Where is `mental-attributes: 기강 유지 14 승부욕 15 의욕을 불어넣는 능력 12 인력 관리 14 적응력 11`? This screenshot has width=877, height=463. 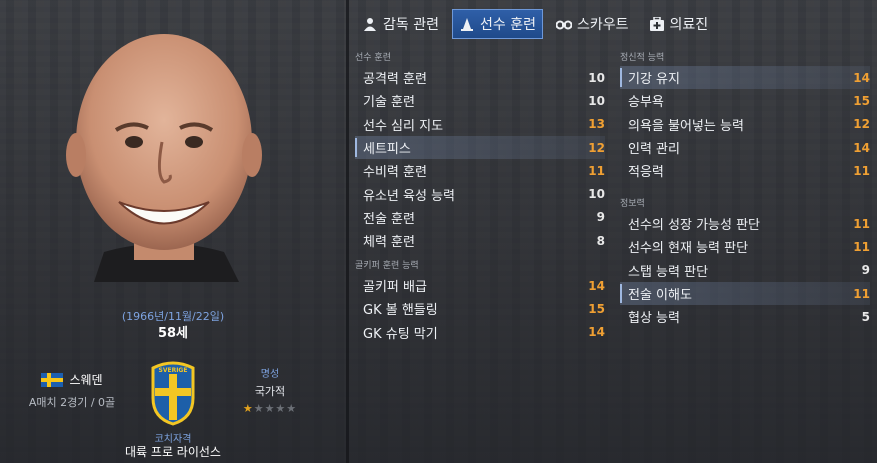 mental-attributes: 기강 유지 14 승부욕 15 의욕을 불어넣는 능력 12 인력 관리 14 적응력 11 is located at coordinates (745, 124).